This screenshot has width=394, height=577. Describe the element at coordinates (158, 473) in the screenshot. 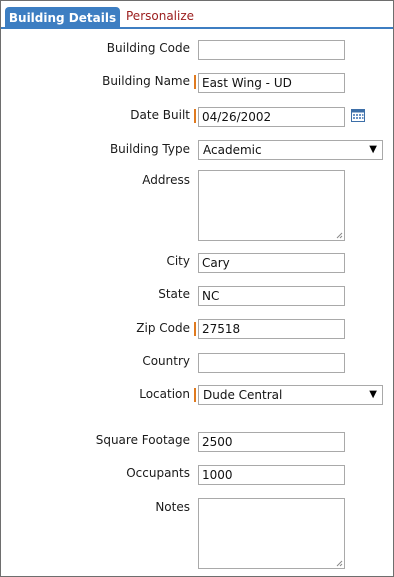

I see `occupants-label: Occupants` at that location.